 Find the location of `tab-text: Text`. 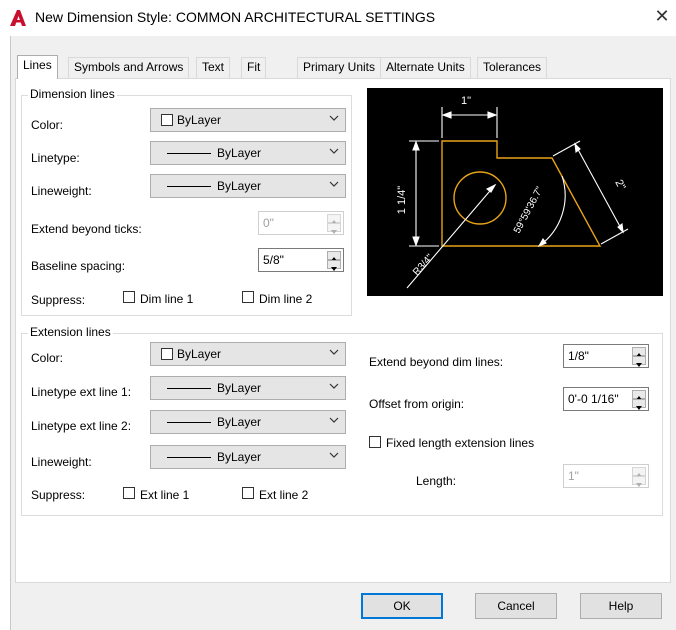

tab-text: Text is located at coordinates (213, 67).